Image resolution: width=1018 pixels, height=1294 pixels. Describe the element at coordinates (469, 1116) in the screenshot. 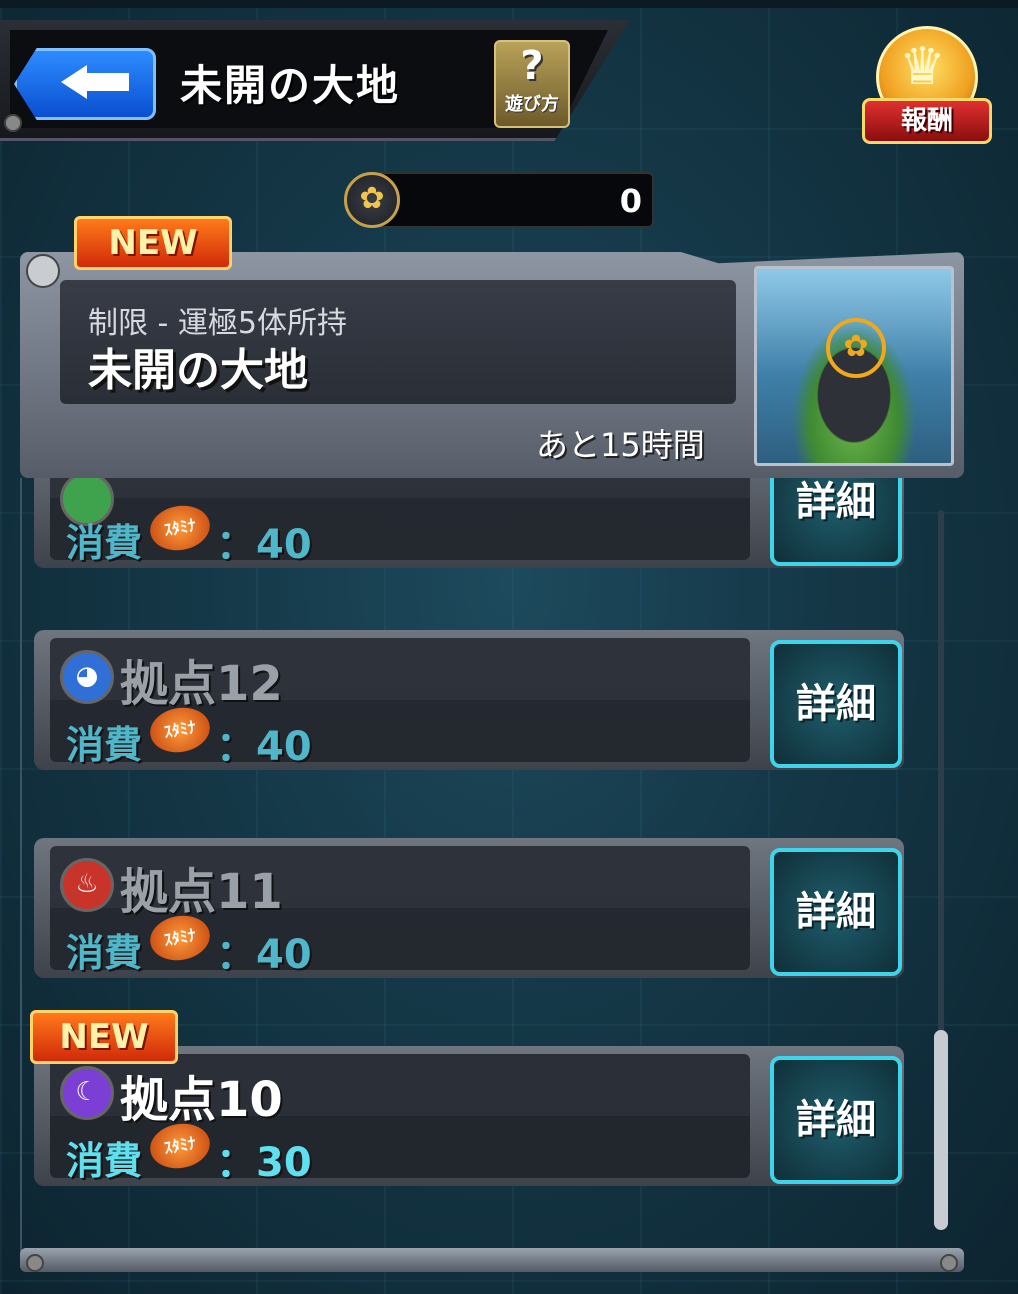

I see `list-item: ☾ 拠点10 消費 ｽﾀﾐﾅ ：30 詳細` at that location.